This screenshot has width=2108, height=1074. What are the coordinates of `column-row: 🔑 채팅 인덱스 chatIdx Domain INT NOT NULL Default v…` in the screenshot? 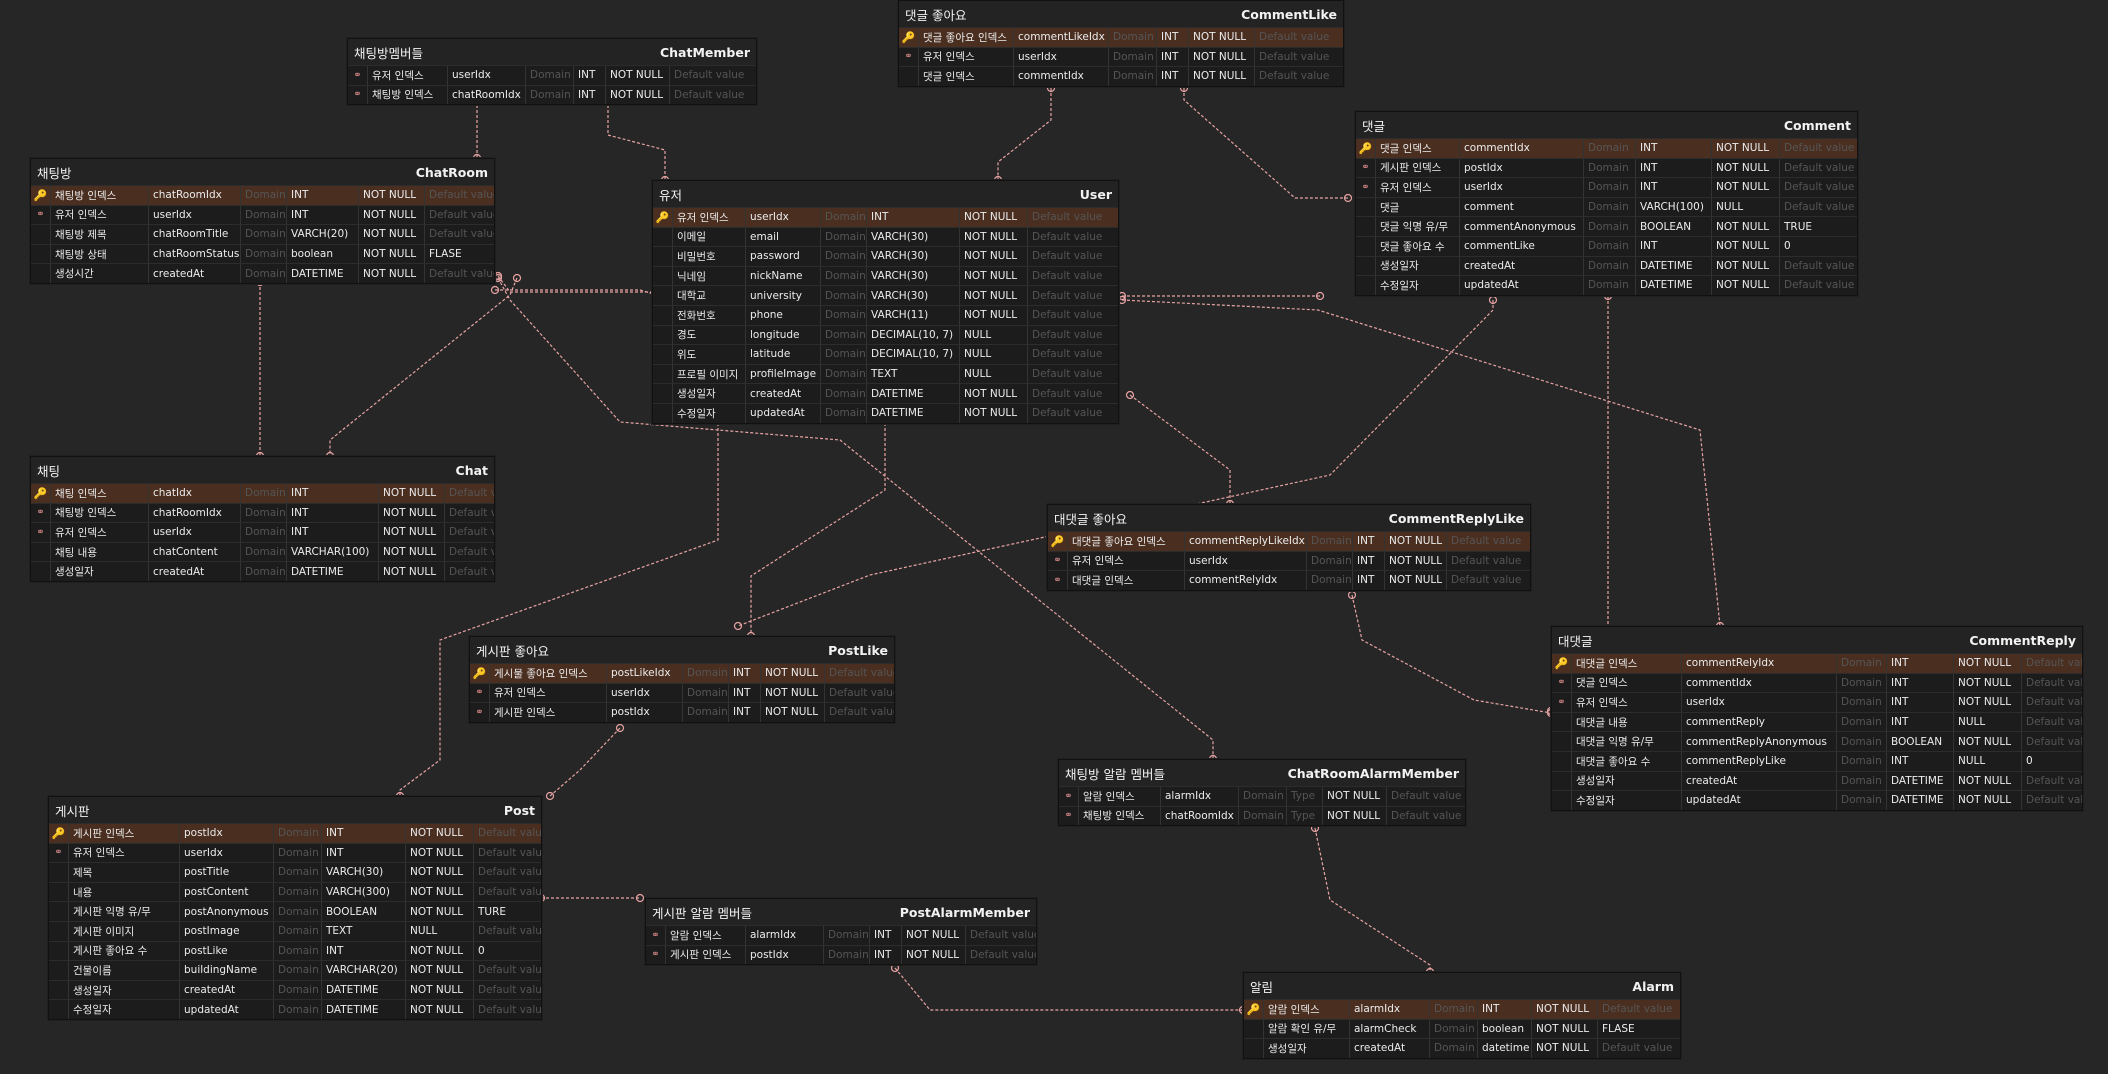 It's located at (262, 493).